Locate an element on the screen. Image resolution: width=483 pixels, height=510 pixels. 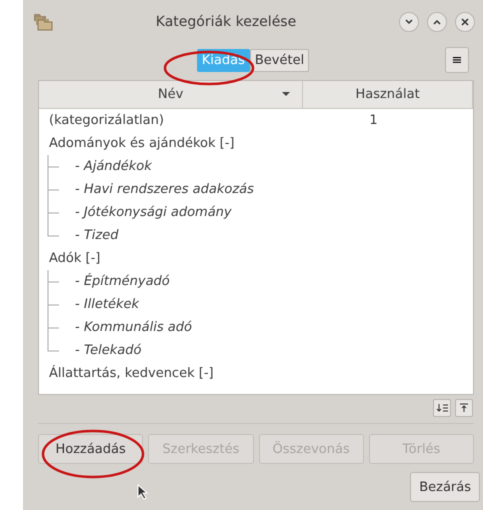
collapse-all-button is located at coordinates (464, 408).